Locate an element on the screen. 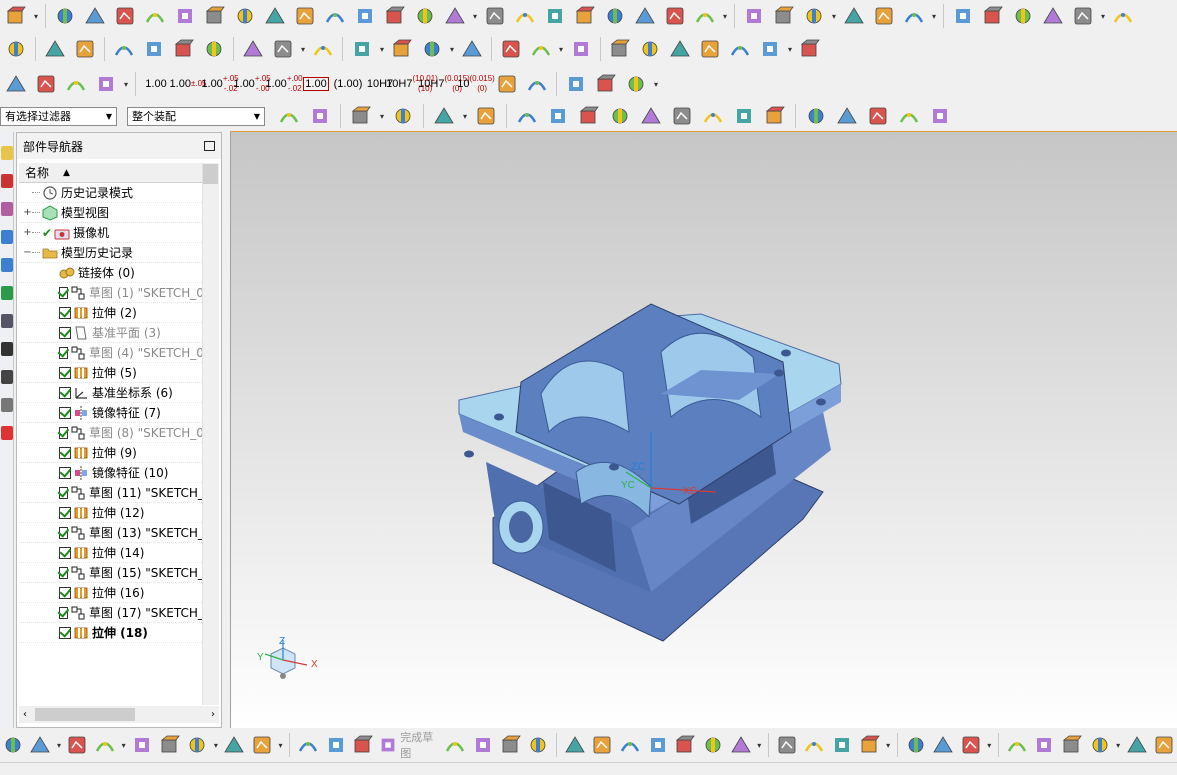  tolerance-button: 1.00 is located at coordinates (316, 84).